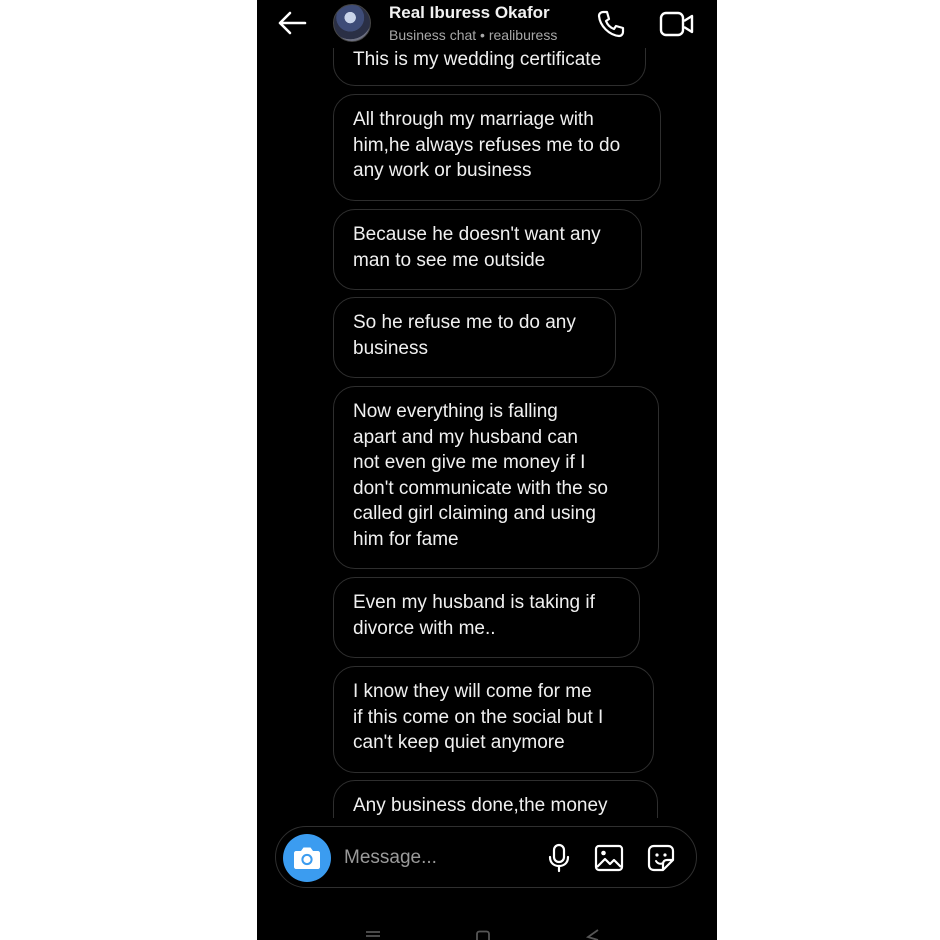  I want to click on camera-icon, so click(307, 858).